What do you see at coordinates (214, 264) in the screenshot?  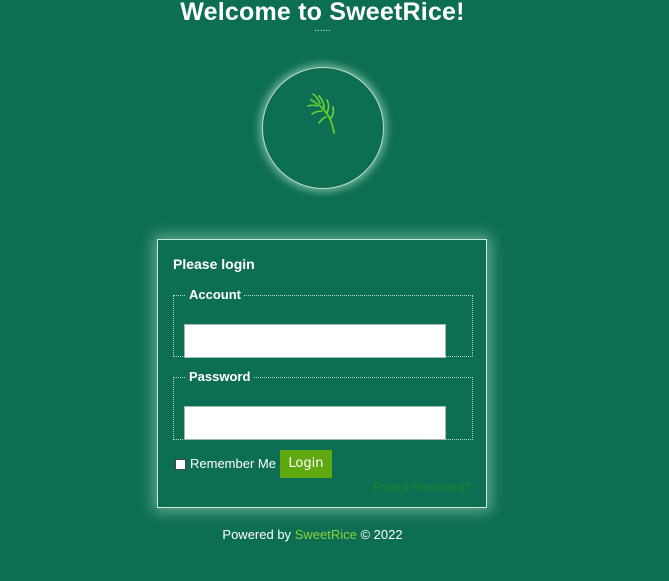 I see `login-heading: Please login` at bounding box center [214, 264].